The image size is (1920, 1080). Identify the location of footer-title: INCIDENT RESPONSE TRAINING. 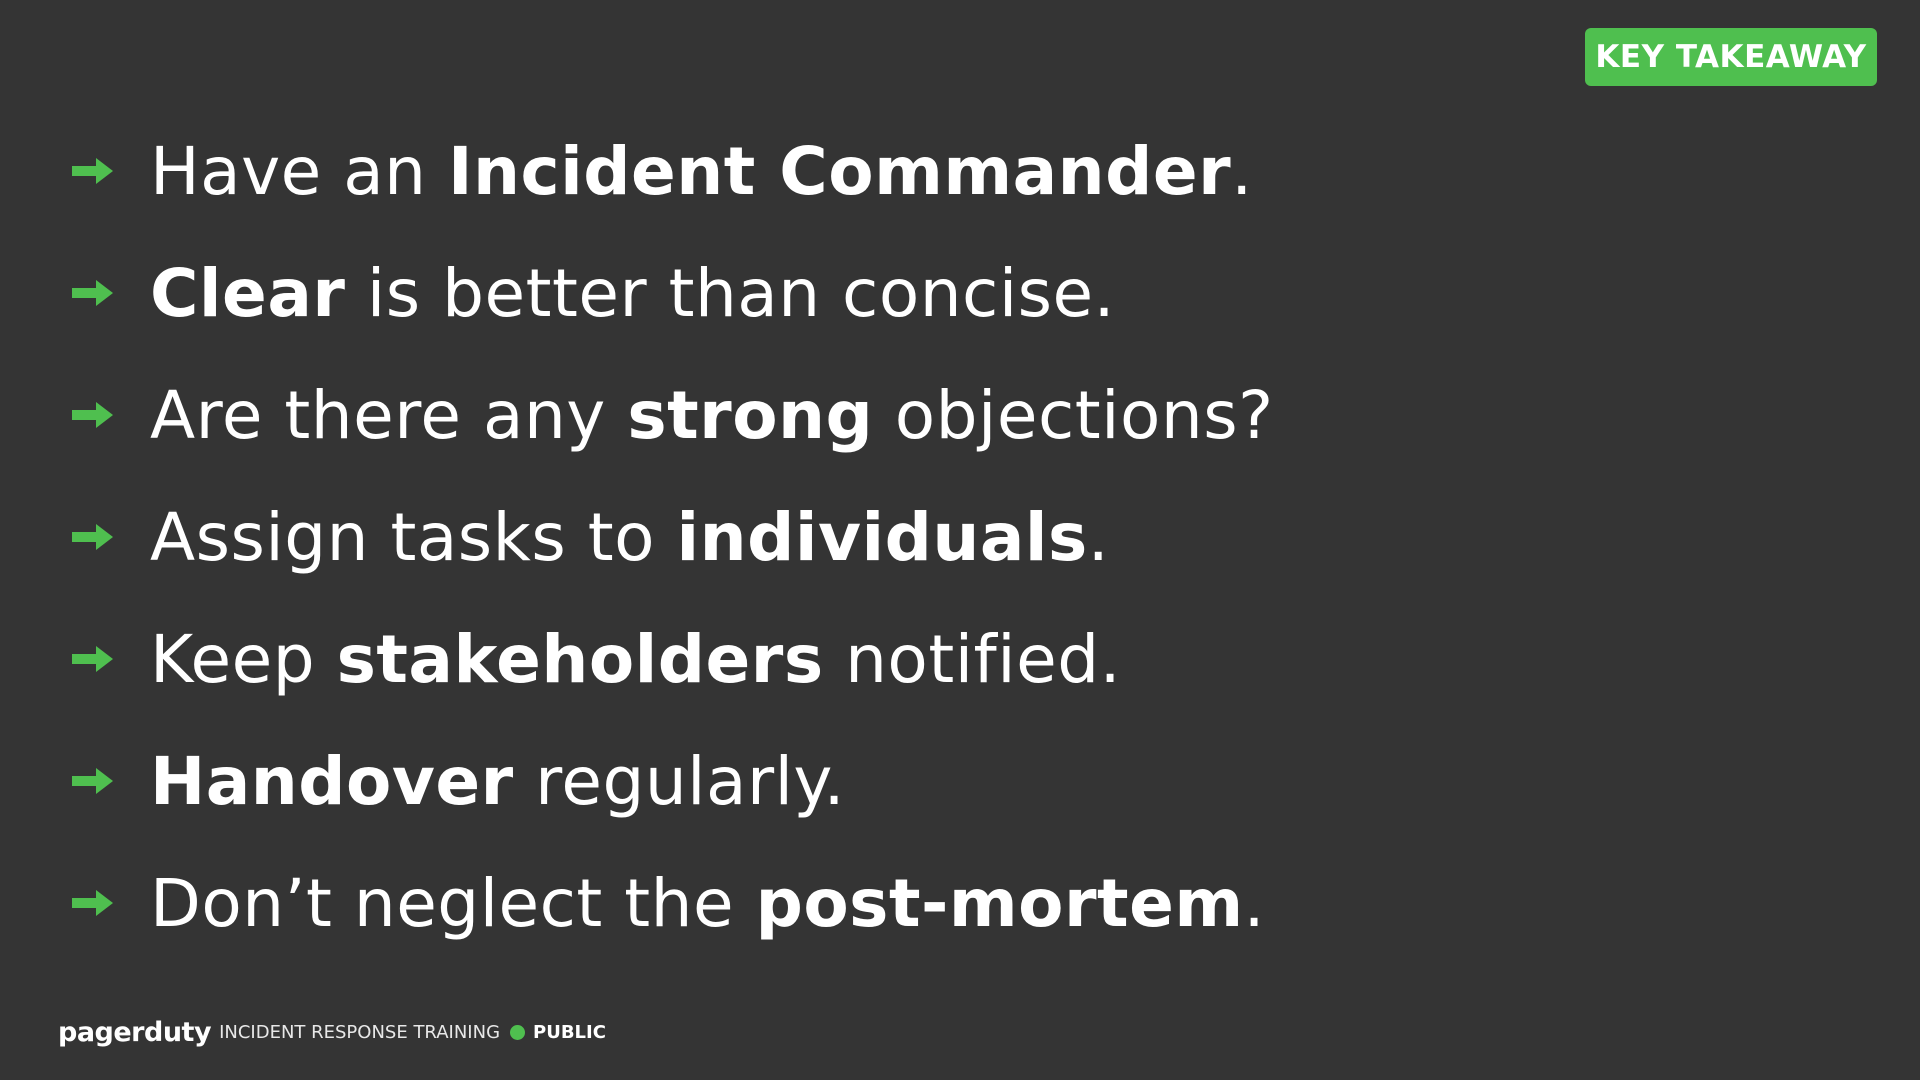
(360, 1032).